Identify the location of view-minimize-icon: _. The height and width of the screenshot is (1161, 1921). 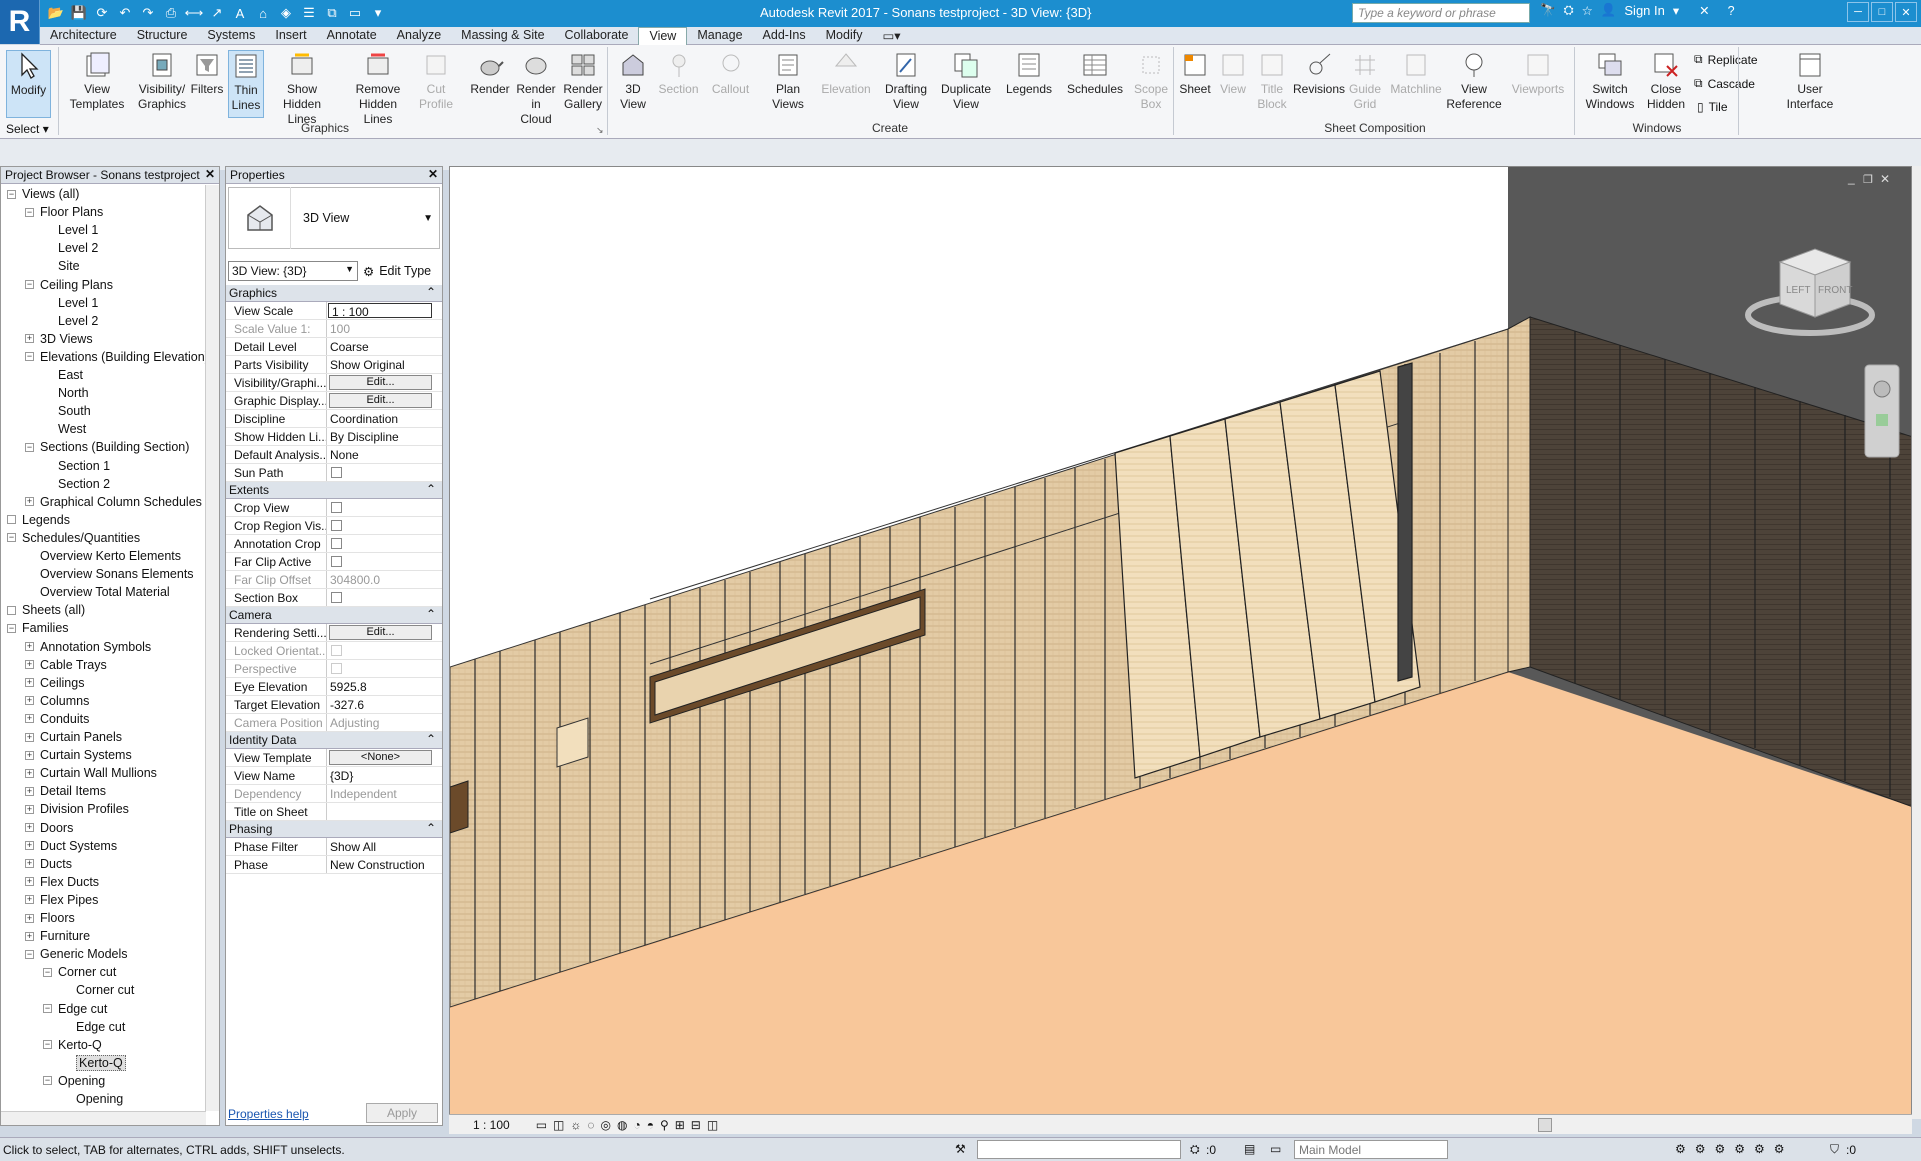
(1851, 178).